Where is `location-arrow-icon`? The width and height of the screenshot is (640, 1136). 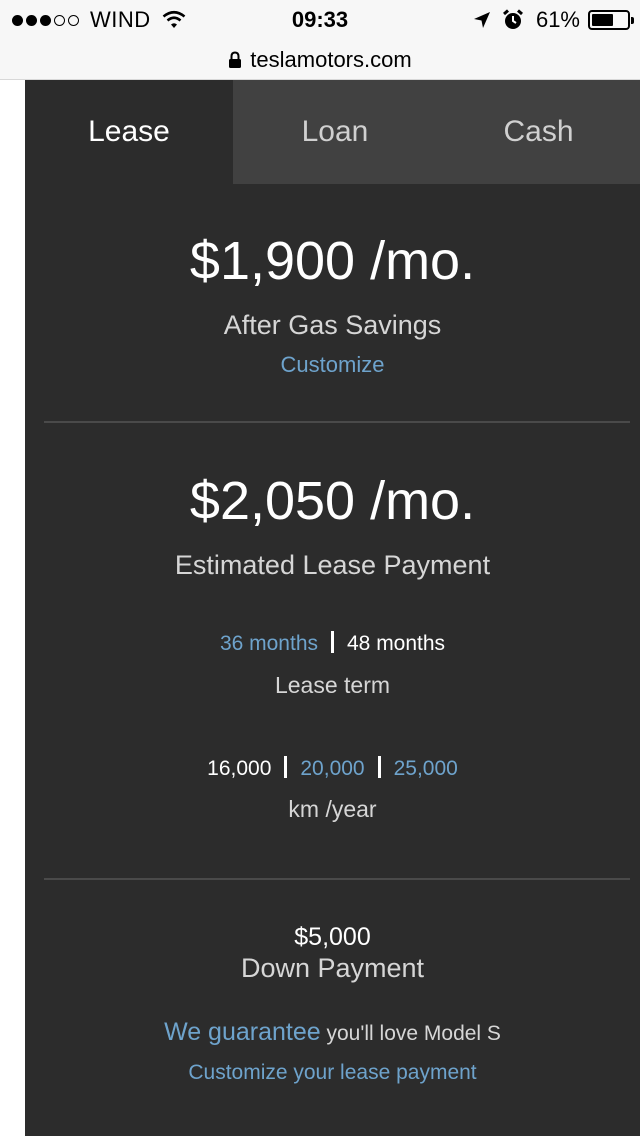 location-arrow-icon is located at coordinates (481, 20).